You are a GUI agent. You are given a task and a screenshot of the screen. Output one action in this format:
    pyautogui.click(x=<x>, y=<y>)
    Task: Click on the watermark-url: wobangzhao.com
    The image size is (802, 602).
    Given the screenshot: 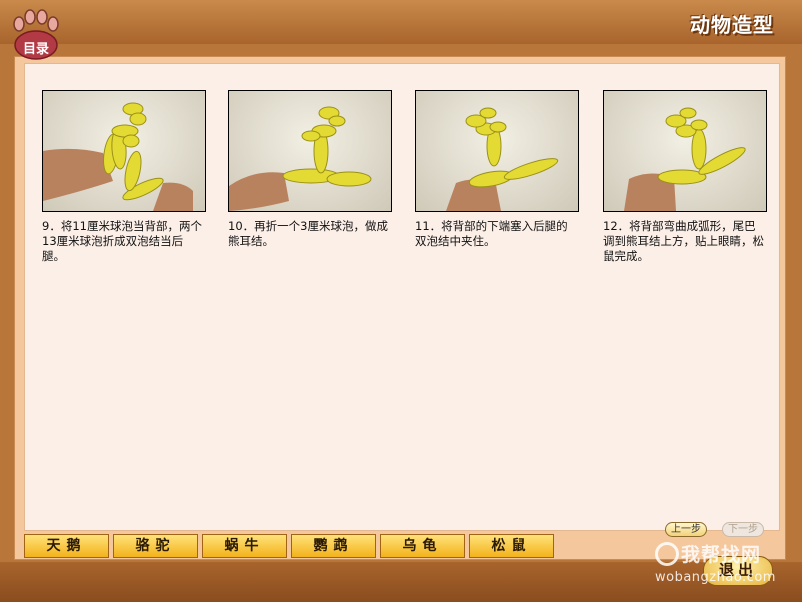 What is the action you would take?
    pyautogui.click(x=715, y=577)
    